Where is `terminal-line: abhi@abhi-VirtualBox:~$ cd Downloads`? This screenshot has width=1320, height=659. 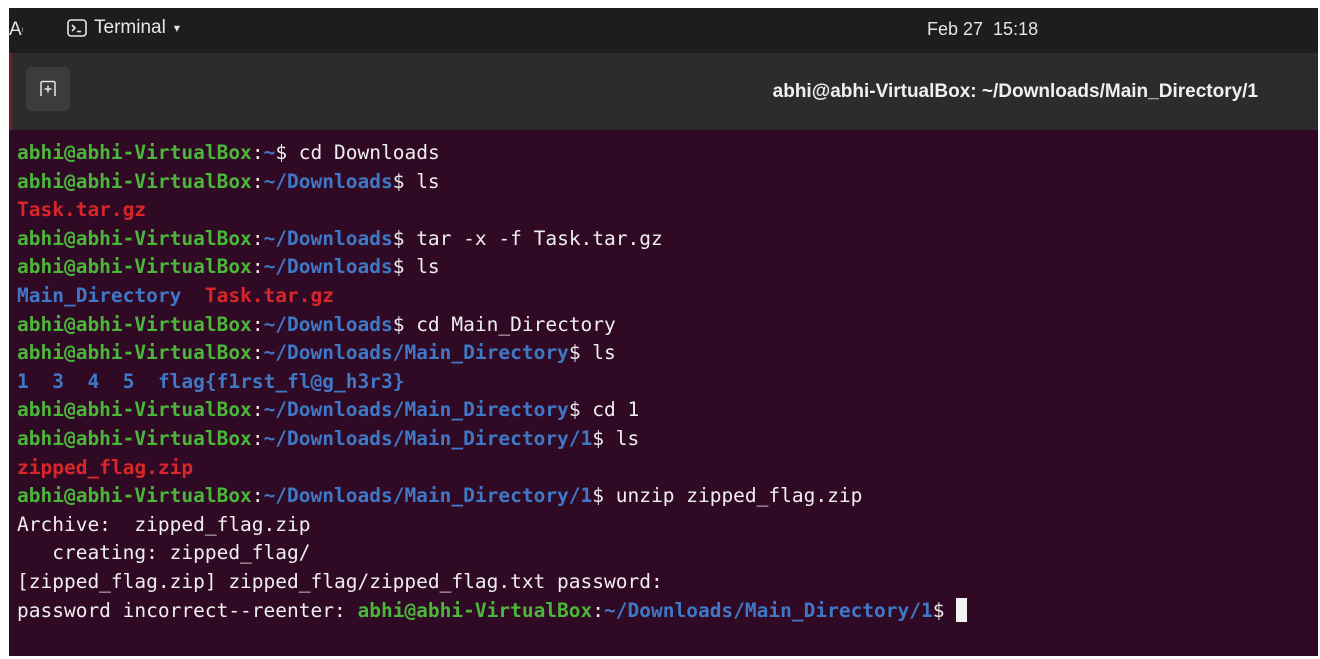 terminal-line: abhi@abhi-VirtualBox:~$ cd Downloads is located at coordinates (662, 153).